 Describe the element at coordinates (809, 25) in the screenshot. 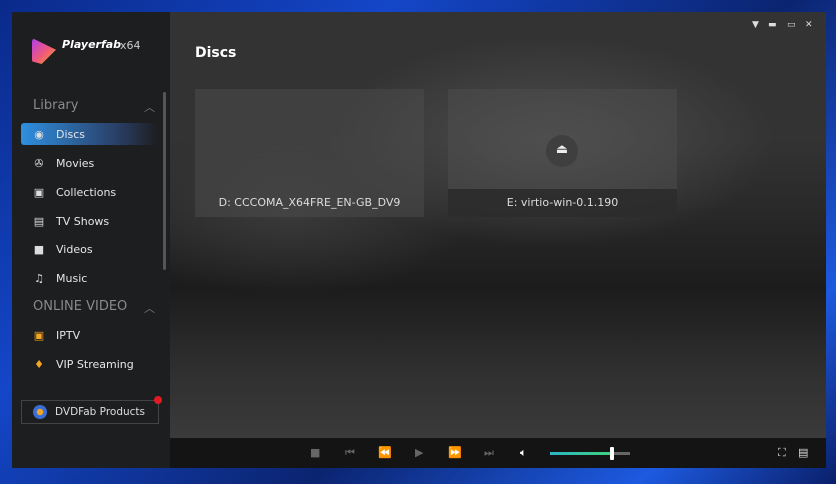

I see `close-icon: ✕` at that location.